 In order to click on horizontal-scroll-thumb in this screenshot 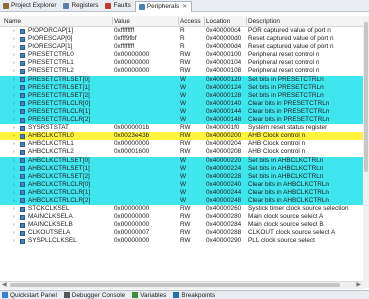, I will do `click(175, 285)`.